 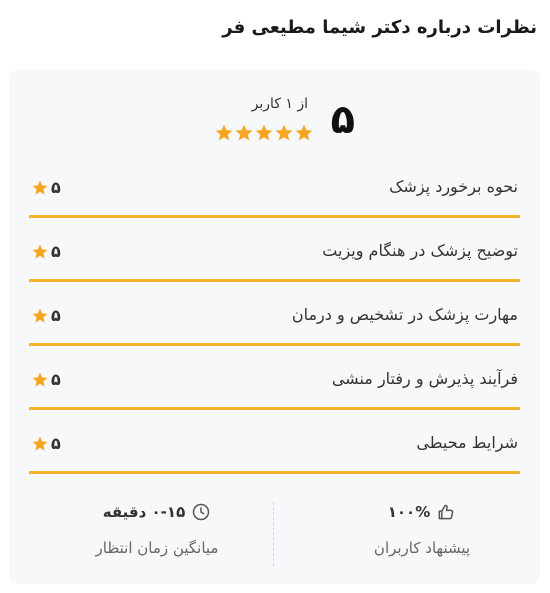 What do you see at coordinates (157, 548) in the screenshot?
I see `wait-time-label: میانگین زمان انتظار` at bounding box center [157, 548].